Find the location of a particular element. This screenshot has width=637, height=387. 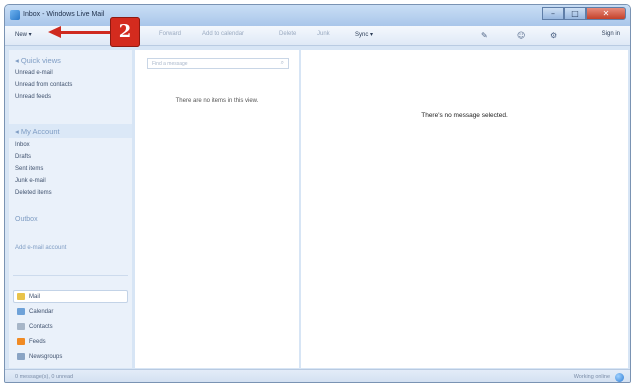

feeds-module: Feeds is located at coordinates (31, 341).